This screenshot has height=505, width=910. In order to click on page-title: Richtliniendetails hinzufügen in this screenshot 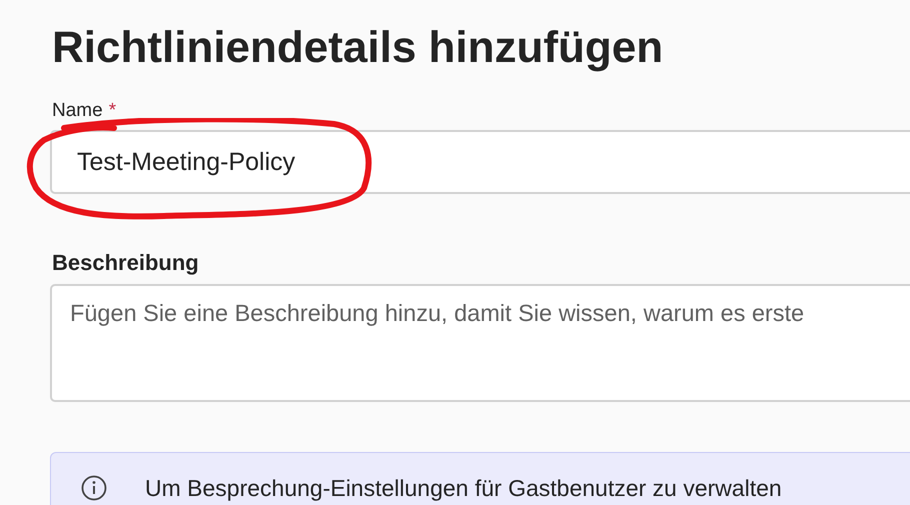, I will do `click(358, 48)`.